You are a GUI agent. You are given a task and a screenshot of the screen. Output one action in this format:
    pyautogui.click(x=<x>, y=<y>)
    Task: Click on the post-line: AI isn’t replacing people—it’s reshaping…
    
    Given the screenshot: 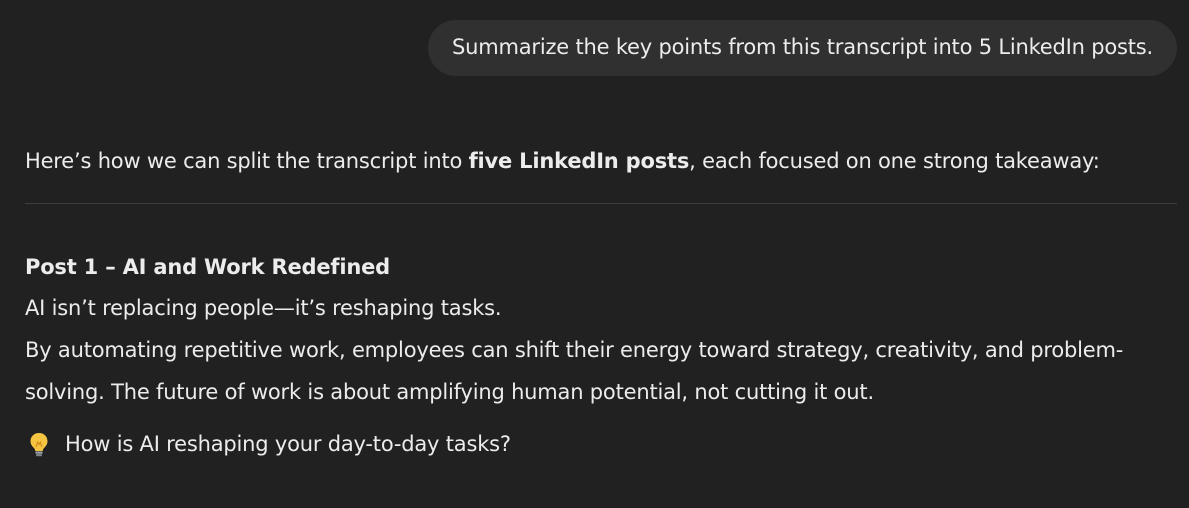 What is the action you would take?
    pyautogui.click(x=263, y=308)
    